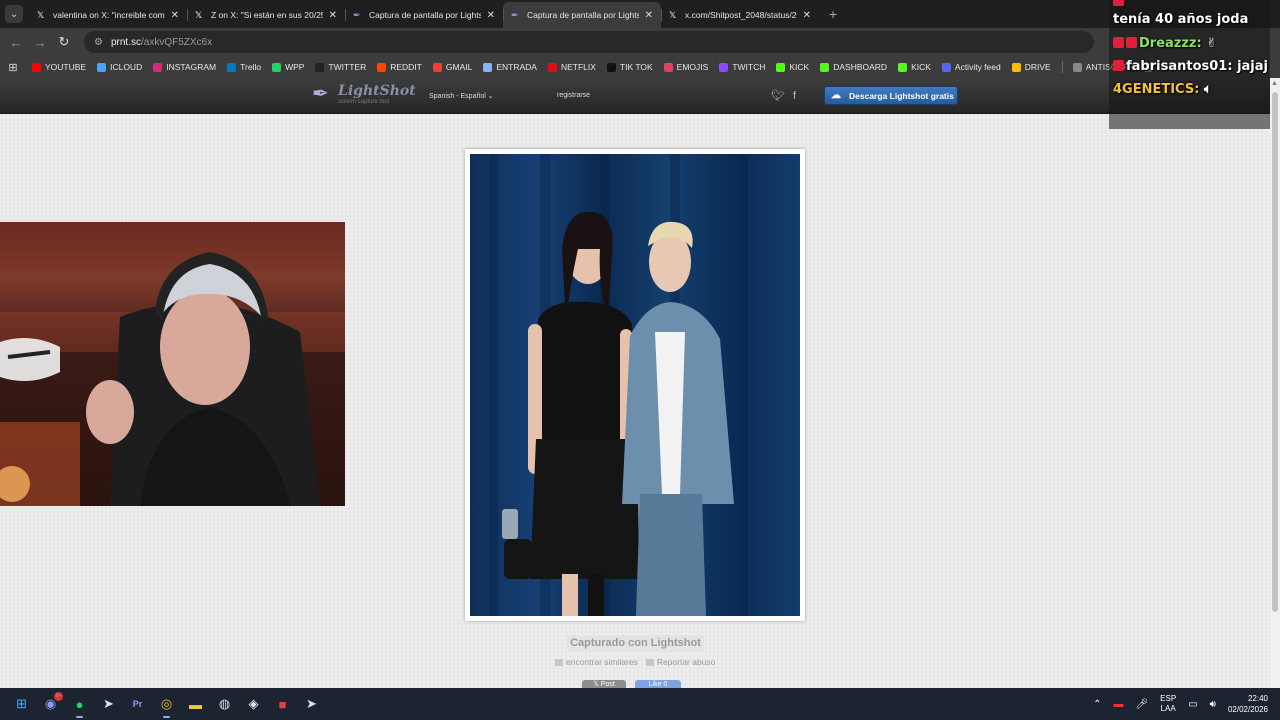 The width and height of the screenshot is (1280, 720). I want to click on bookmark-item: DRIVE, so click(1031, 67).